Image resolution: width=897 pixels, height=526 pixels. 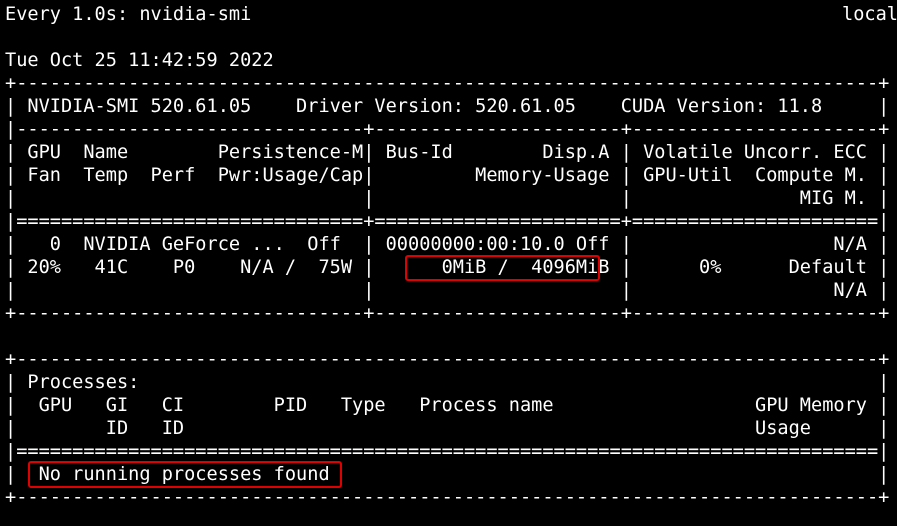 I want to click on processes-title: | Processes: |, so click(x=447, y=382).